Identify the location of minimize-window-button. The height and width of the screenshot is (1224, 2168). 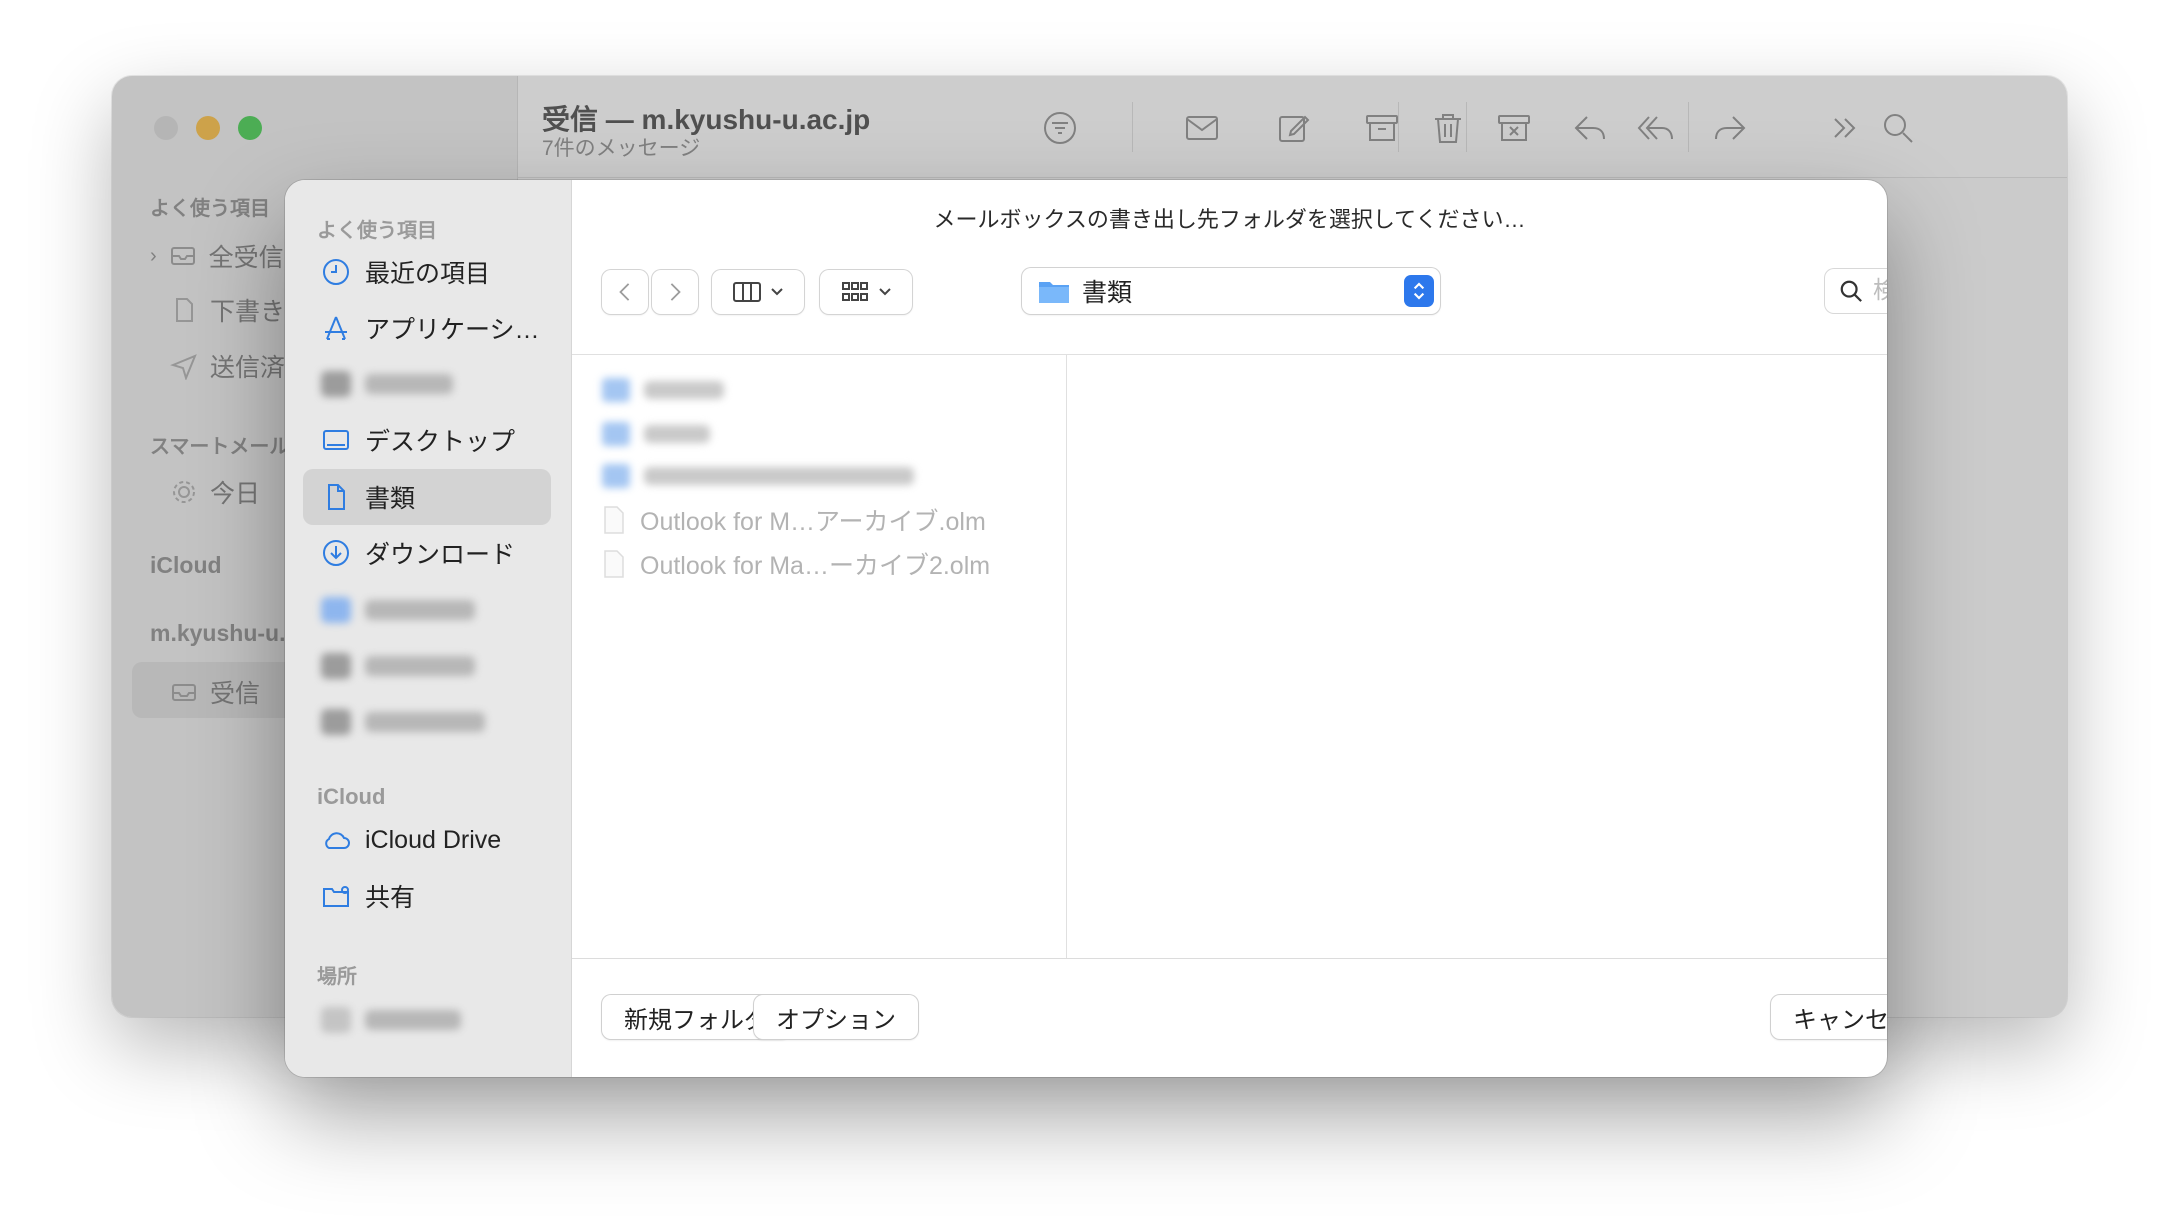
(208, 128).